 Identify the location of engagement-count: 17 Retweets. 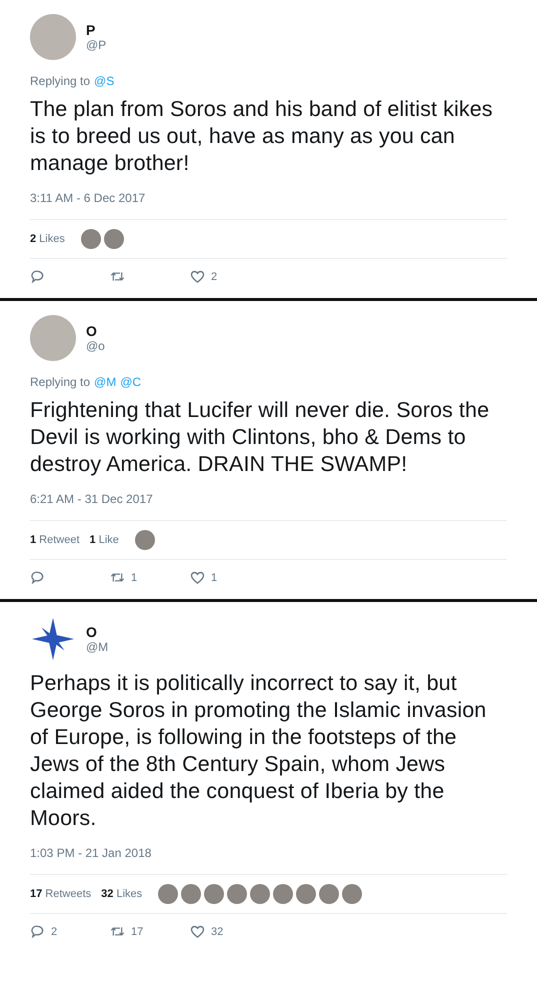
(61, 894).